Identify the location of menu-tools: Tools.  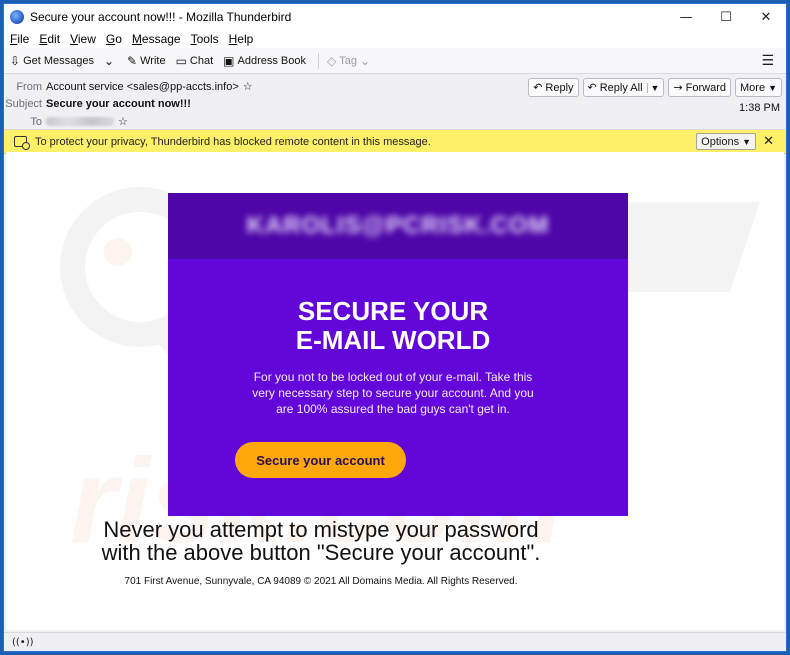
(205, 39).